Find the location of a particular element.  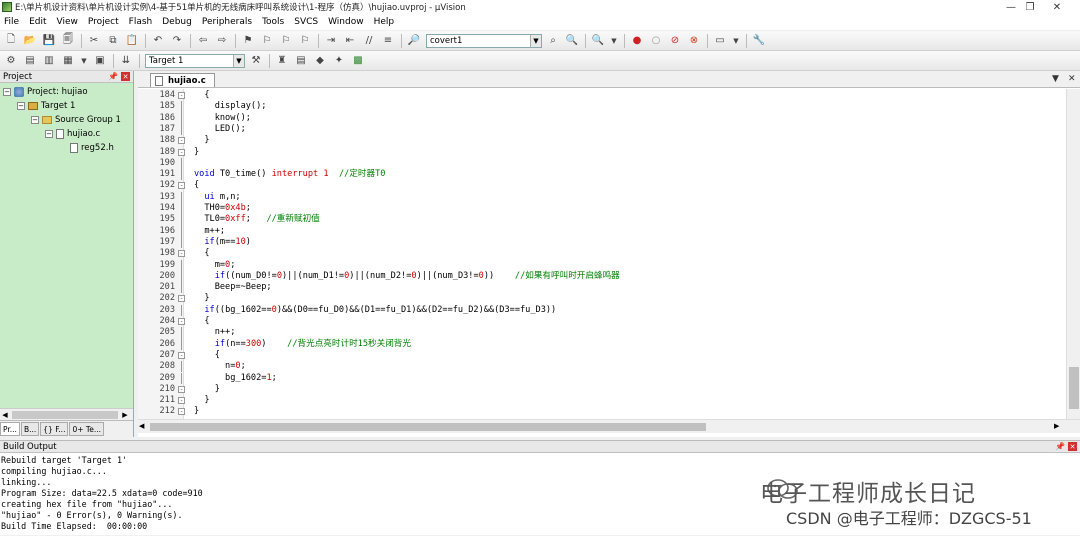

menu-help: Help is located at coordinates (384, 22).